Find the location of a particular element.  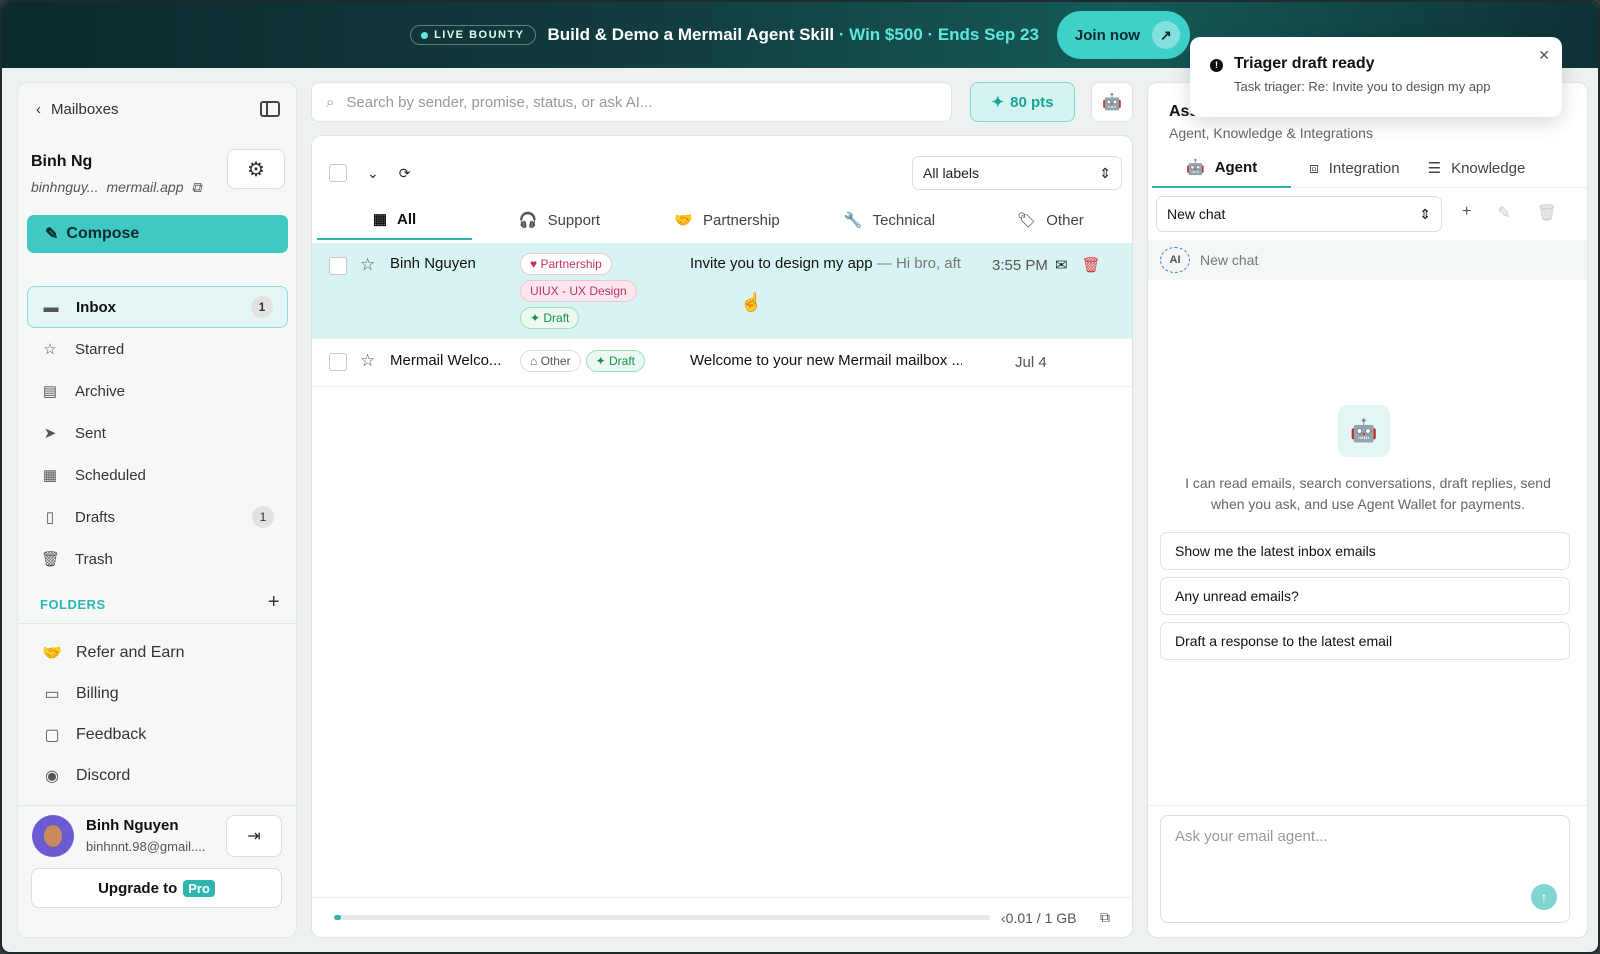

labels-select: All labels ⇕ is located at coordinates (1017, 173).